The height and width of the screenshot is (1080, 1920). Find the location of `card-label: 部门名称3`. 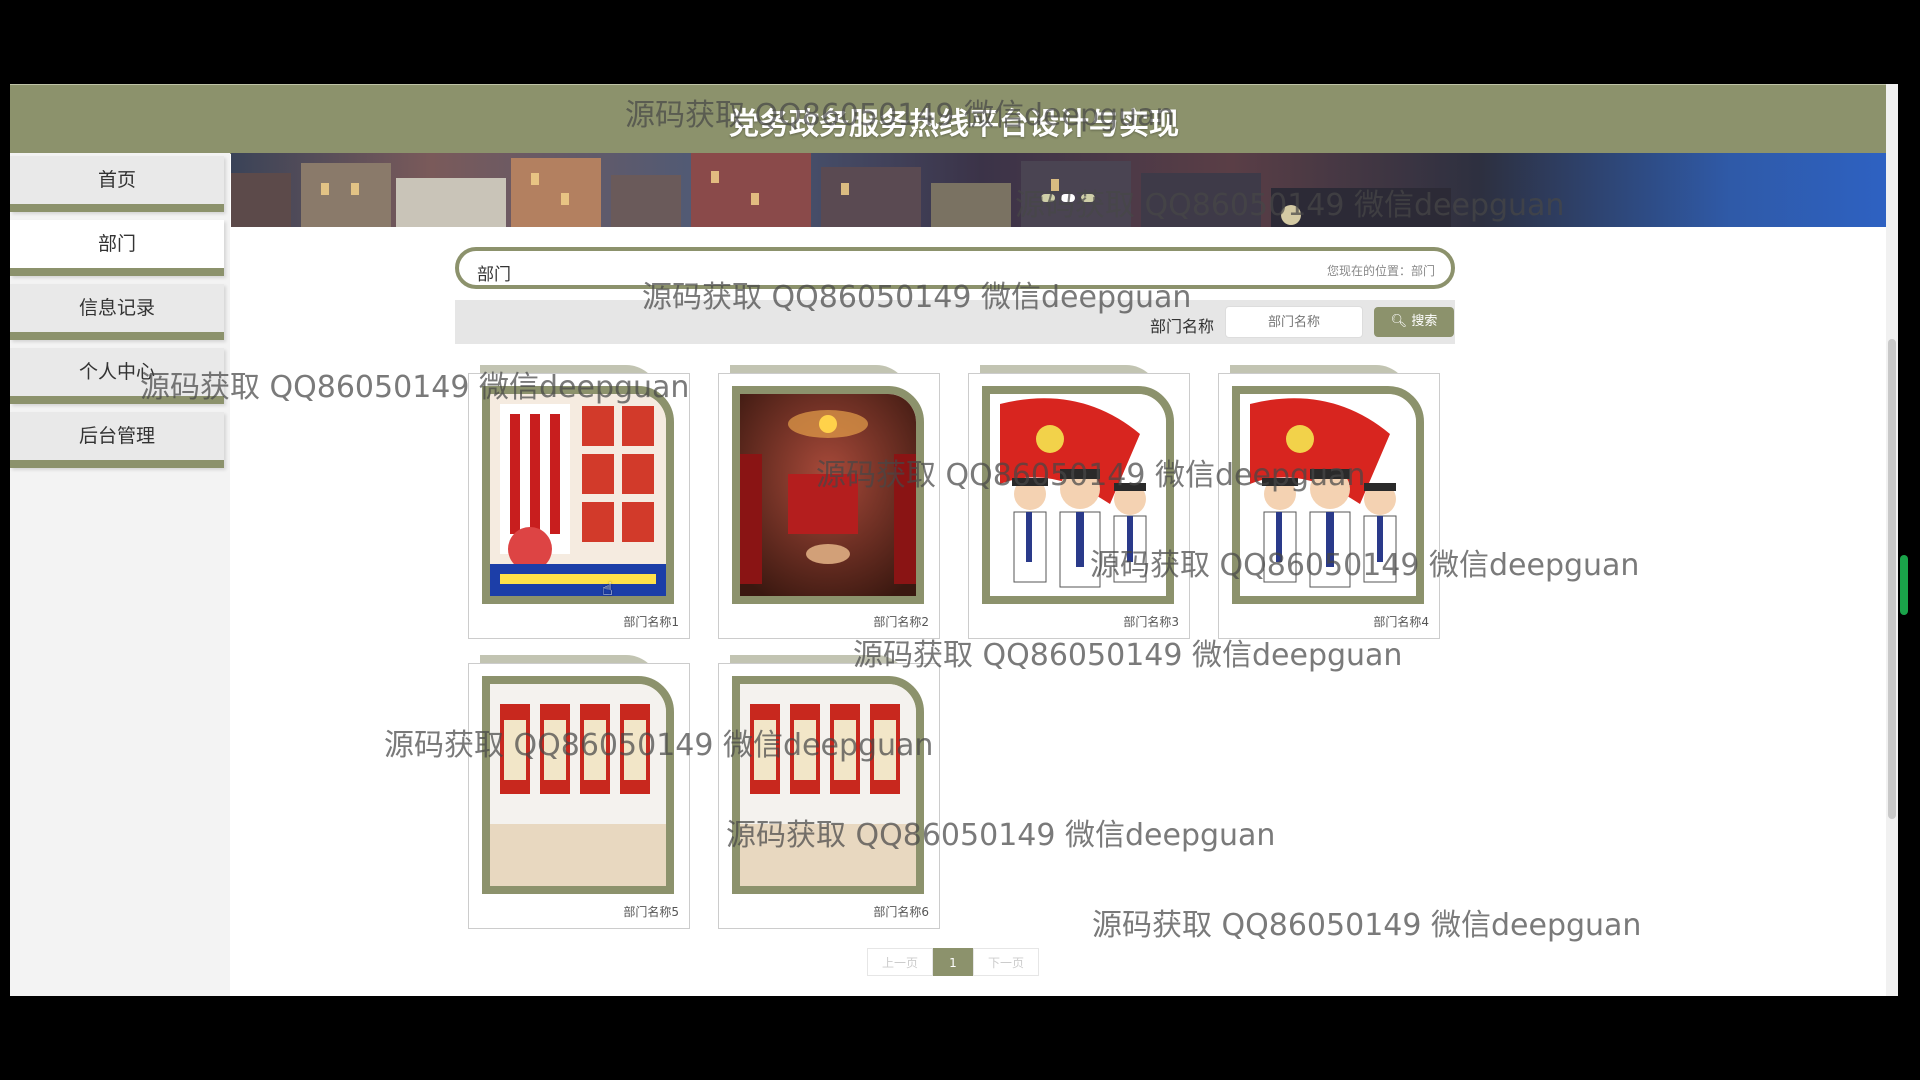

card-label: 部门名称3 is located at coordinates (1151, 622).